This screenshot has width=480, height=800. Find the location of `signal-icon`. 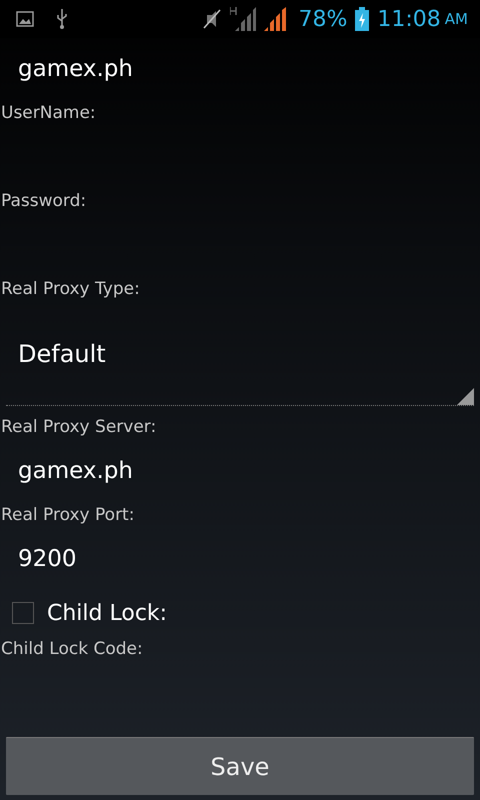

signal-icon is located at coordinates (243, 19).